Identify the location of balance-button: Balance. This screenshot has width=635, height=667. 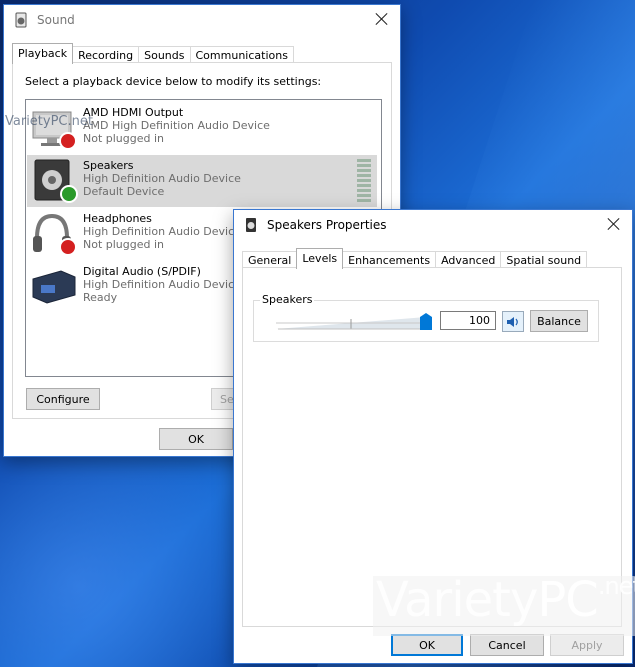
(559, 321).